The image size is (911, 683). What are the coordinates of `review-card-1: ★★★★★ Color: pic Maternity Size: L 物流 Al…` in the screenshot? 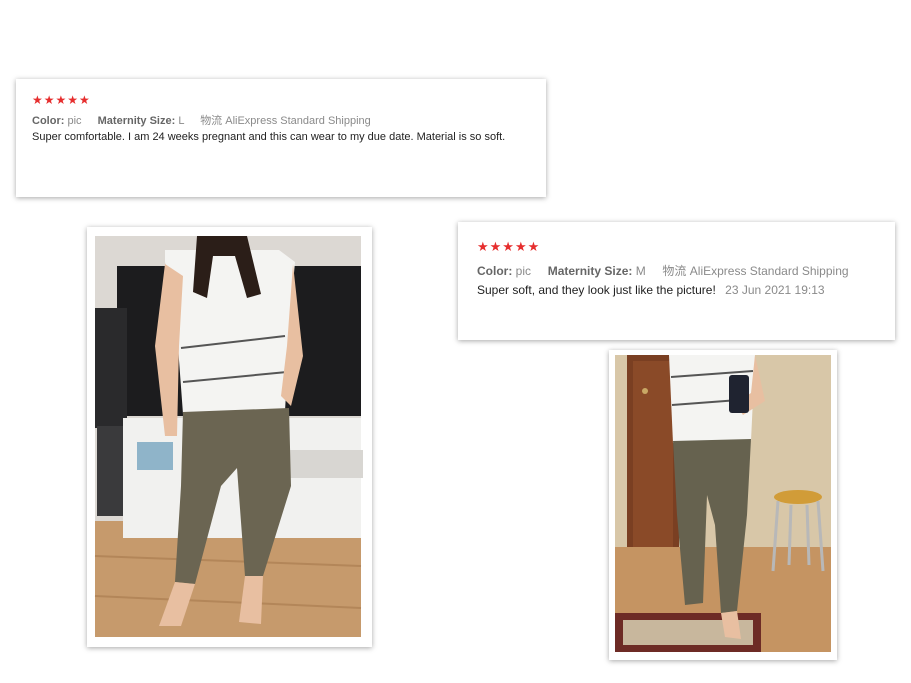 It's located at (281, 138).